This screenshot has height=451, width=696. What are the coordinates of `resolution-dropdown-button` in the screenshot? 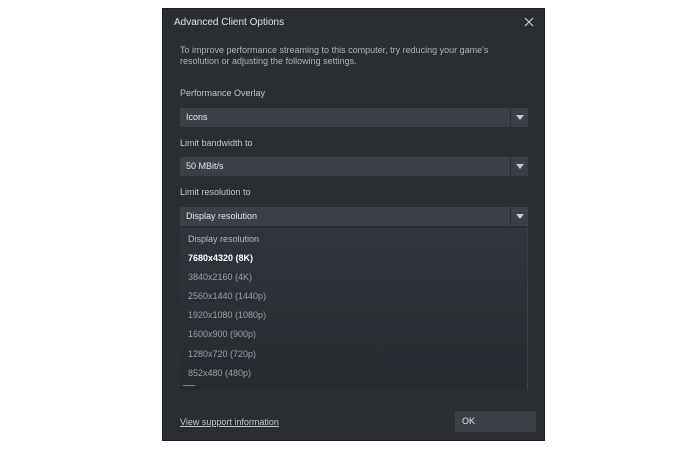 It's located at (519, 216).